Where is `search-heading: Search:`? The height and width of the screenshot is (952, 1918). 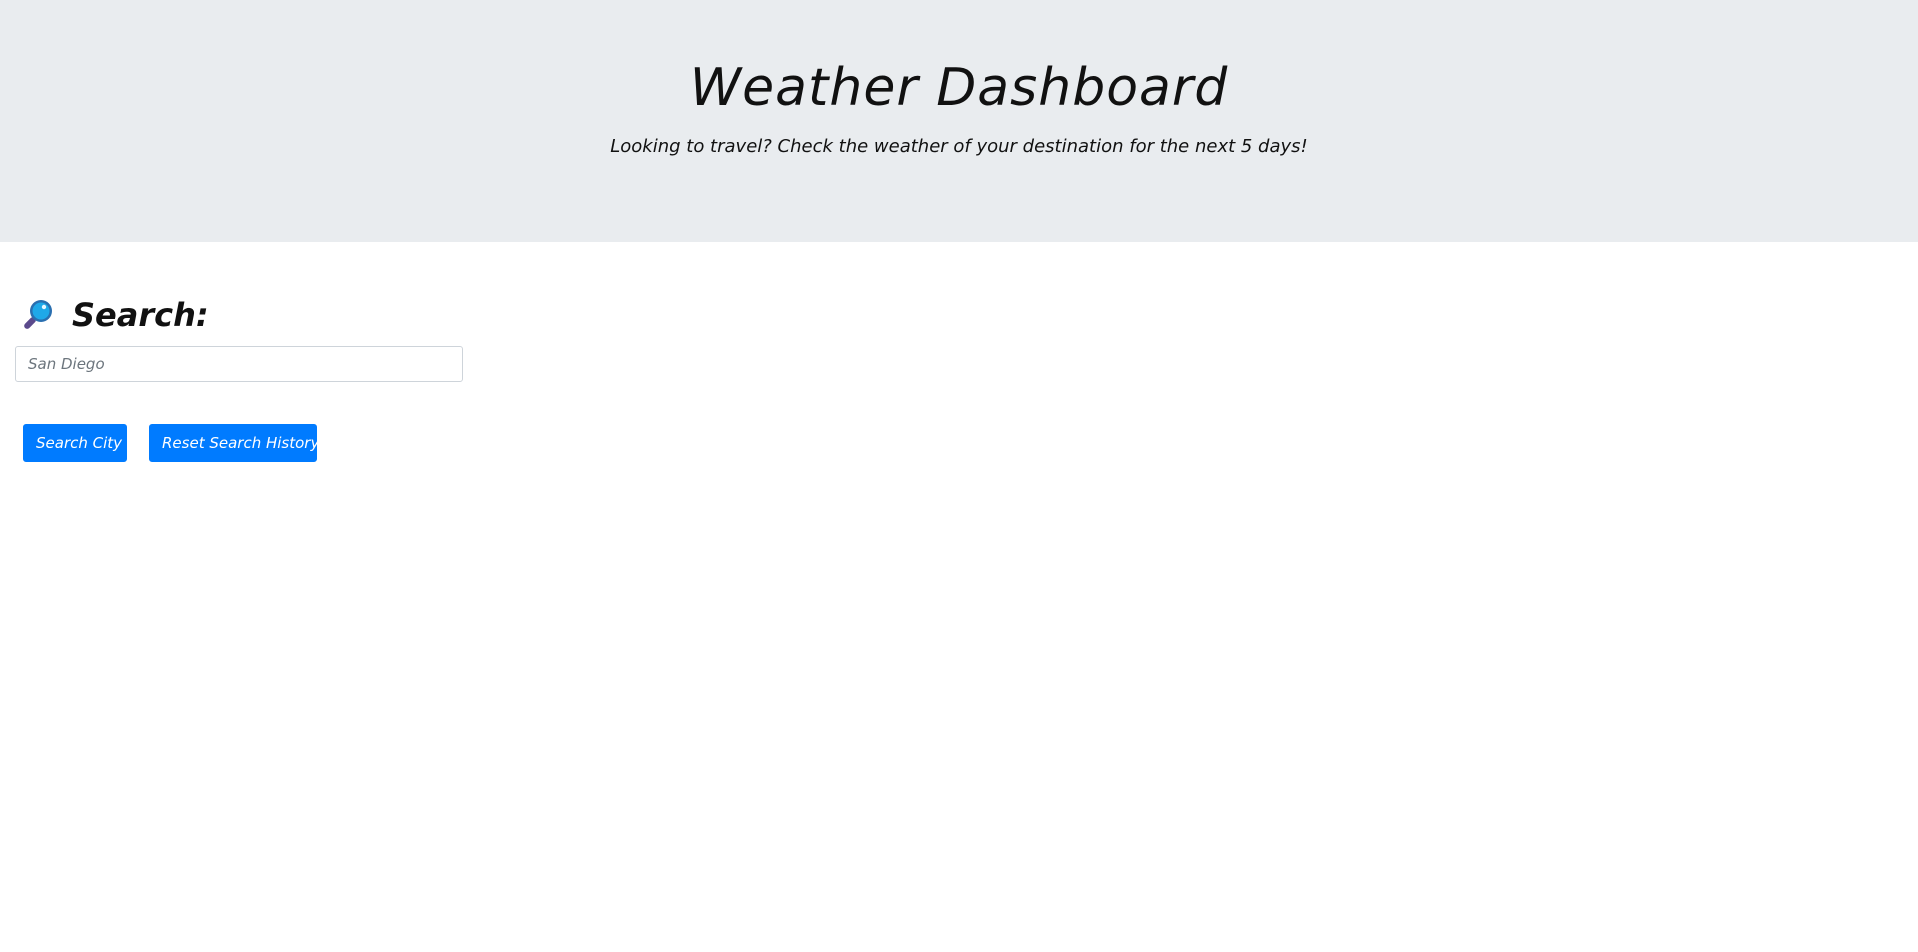
search-heading: Search: is located at coordinates (114, 315).